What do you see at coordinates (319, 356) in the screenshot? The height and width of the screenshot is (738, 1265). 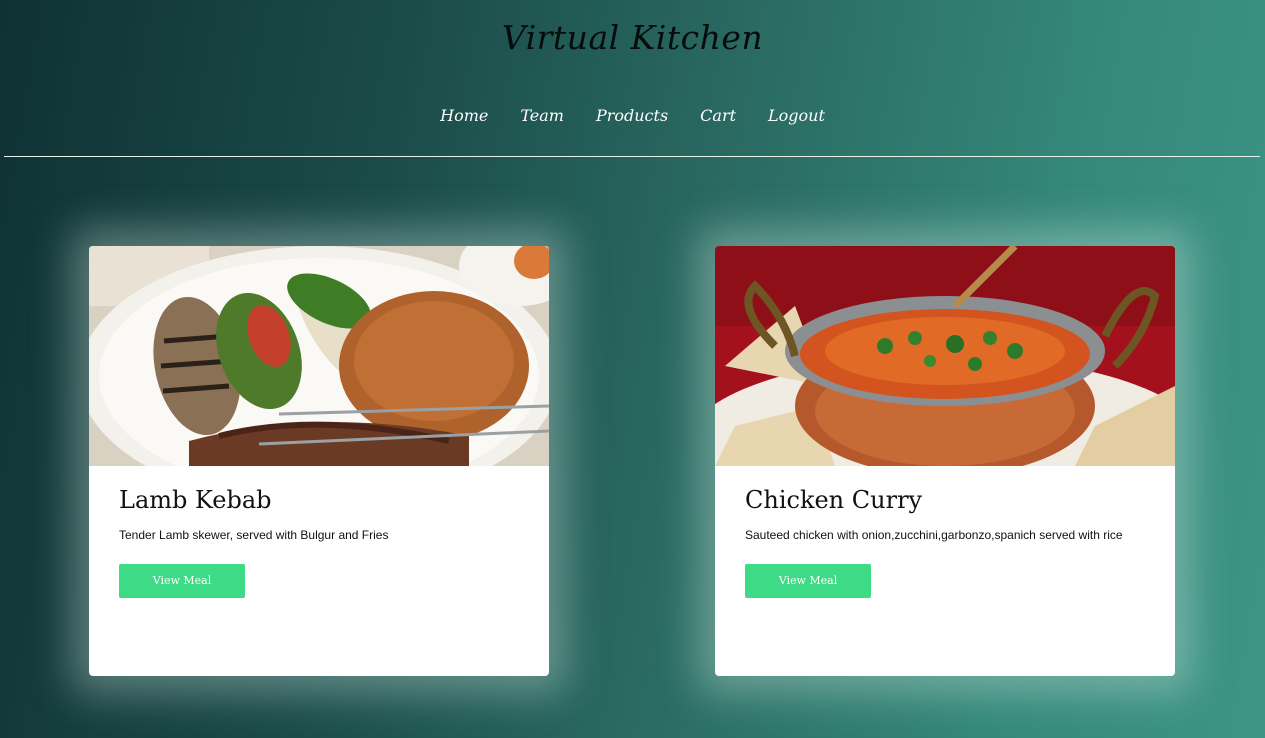 I see `lamb-kebab-image` at bounding box center [319, 356].